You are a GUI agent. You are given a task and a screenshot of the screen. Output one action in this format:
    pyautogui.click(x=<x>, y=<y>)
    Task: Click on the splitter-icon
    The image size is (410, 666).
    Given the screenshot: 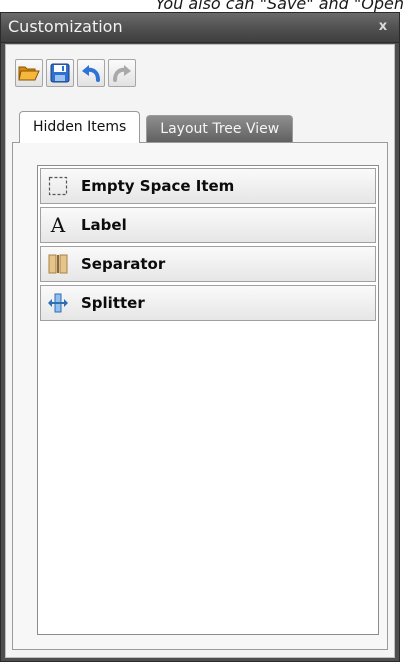 What is the action you would take?
    pyautogui.click(x=58, y=303)
    